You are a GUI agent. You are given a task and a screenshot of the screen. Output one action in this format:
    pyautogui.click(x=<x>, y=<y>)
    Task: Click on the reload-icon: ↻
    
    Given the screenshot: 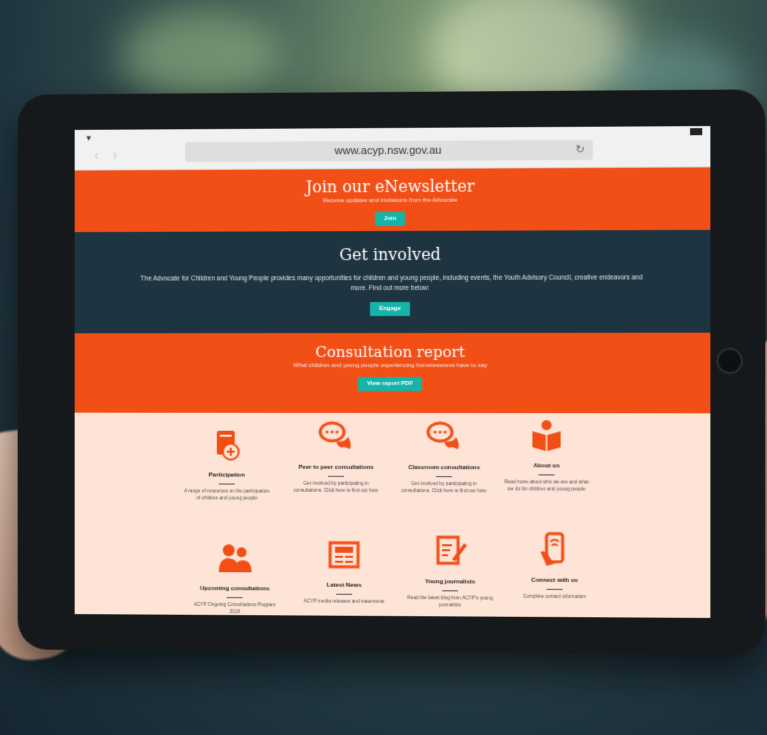 What is the action you would take?
    pyautogui.click(x=580, y=150)
    